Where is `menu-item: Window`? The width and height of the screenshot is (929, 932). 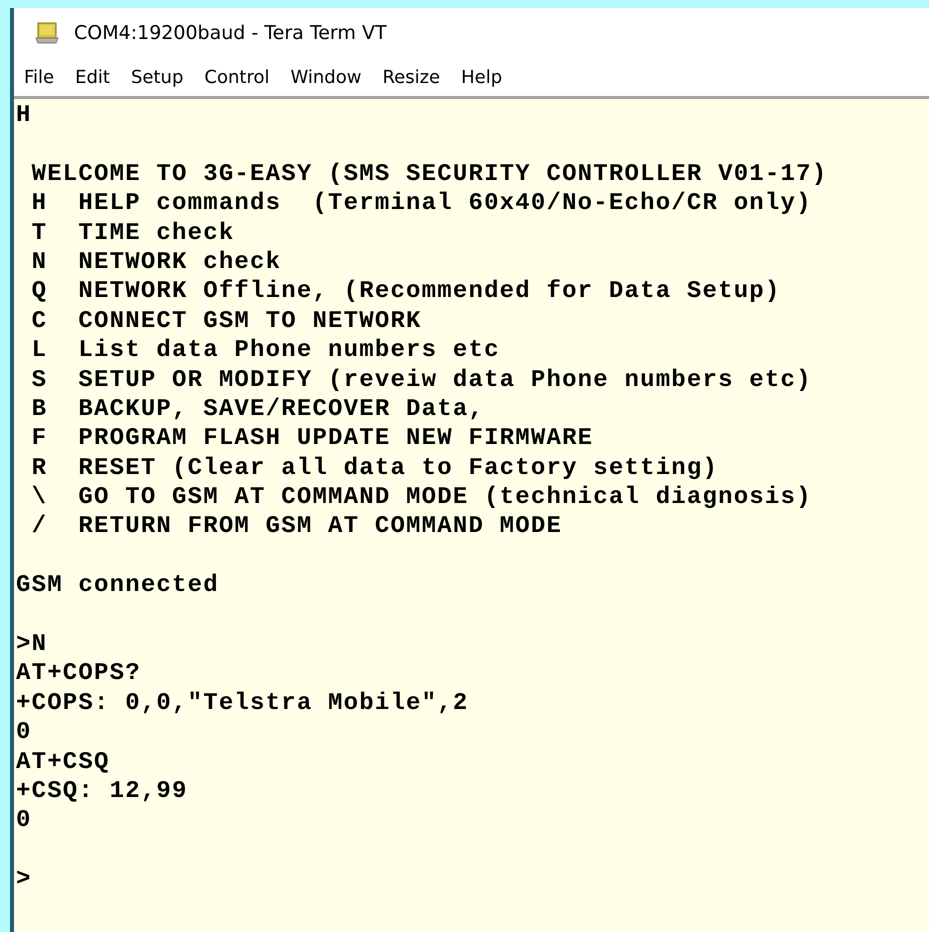 menu-item: Window is located at coordinates (326, 77).